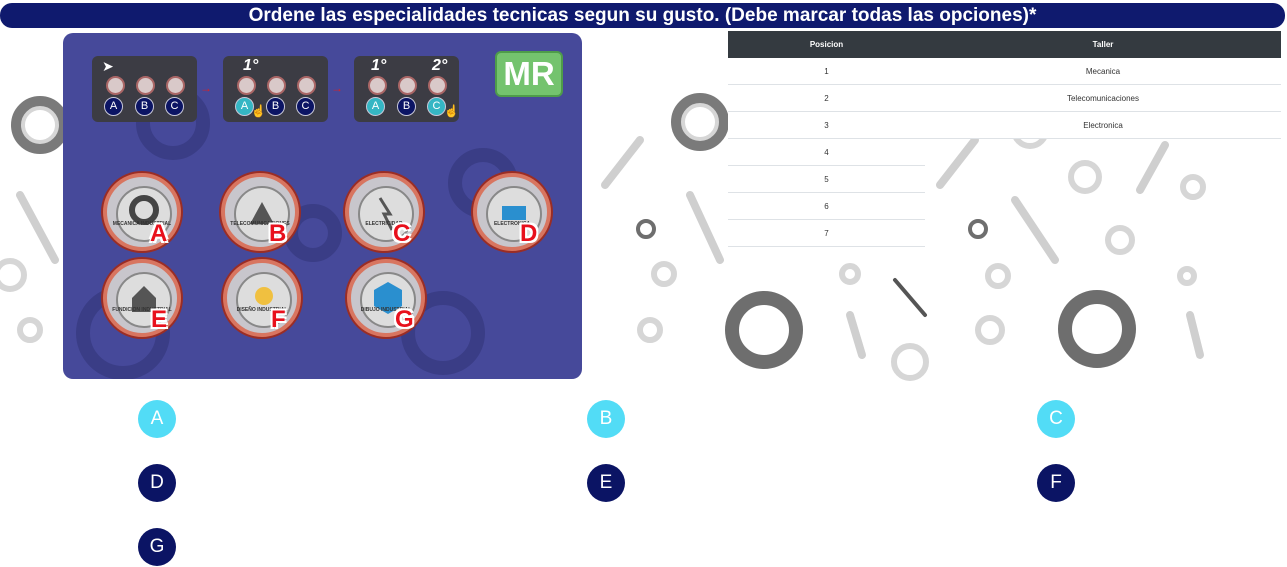 This screenshot has width=1287, height=567. Describe the element at coordinates (826, 152) in the screenshot. I see `position-cell: 4` at that location.